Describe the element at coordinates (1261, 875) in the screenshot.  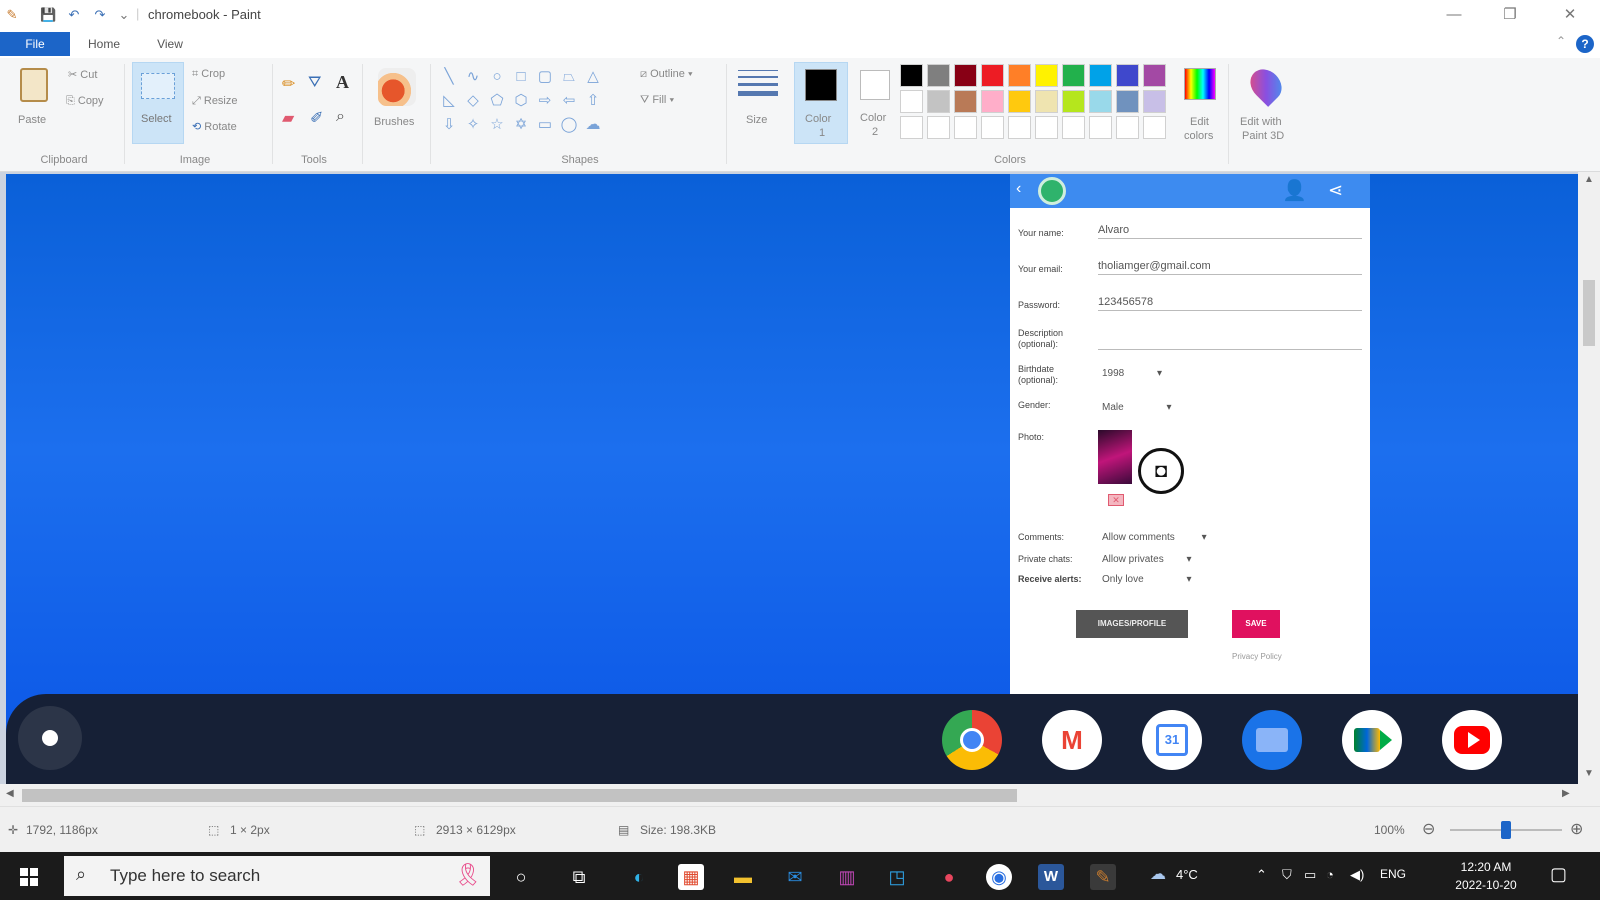
I see `show-hidden-icons-icon: ⌃` at that location.